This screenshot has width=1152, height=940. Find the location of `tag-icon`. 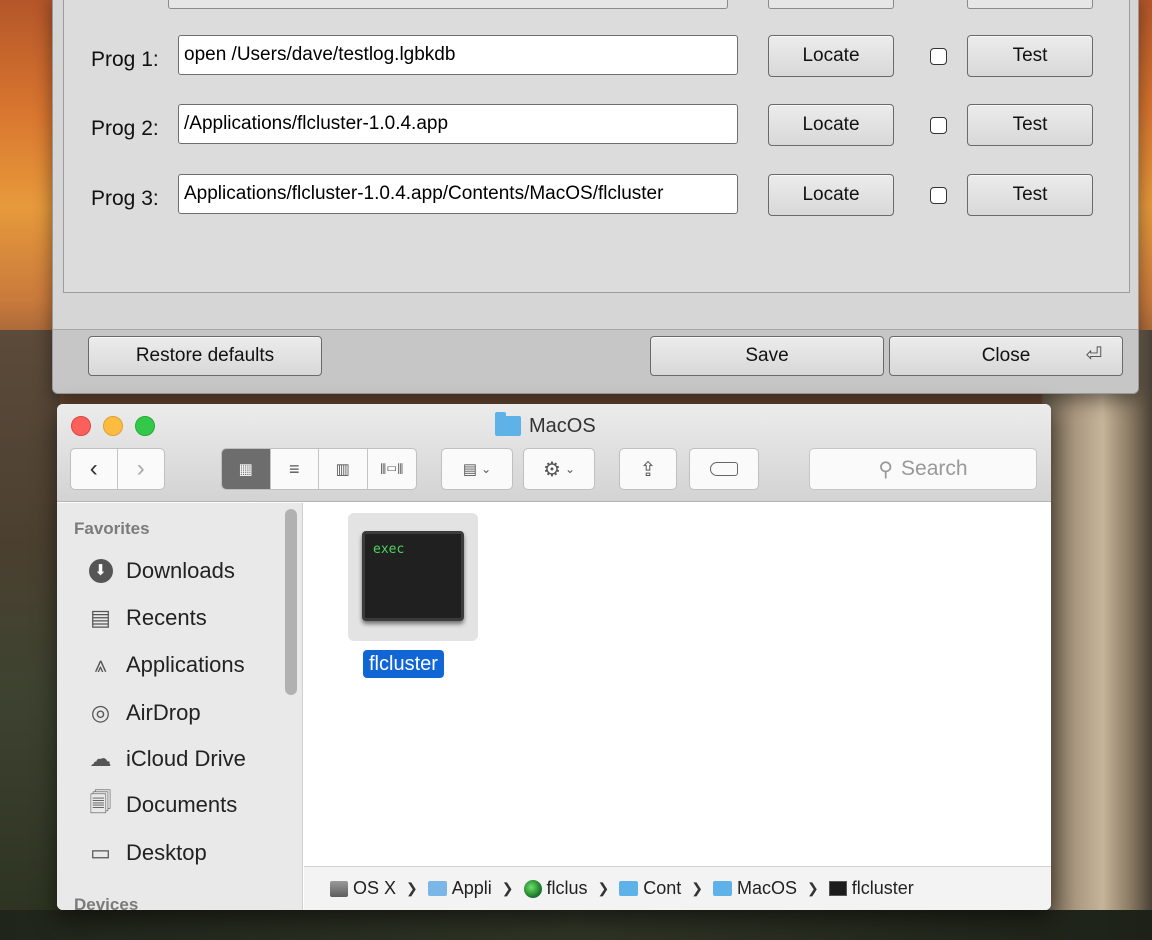

tag-icon is located at coordinates (724, 469).